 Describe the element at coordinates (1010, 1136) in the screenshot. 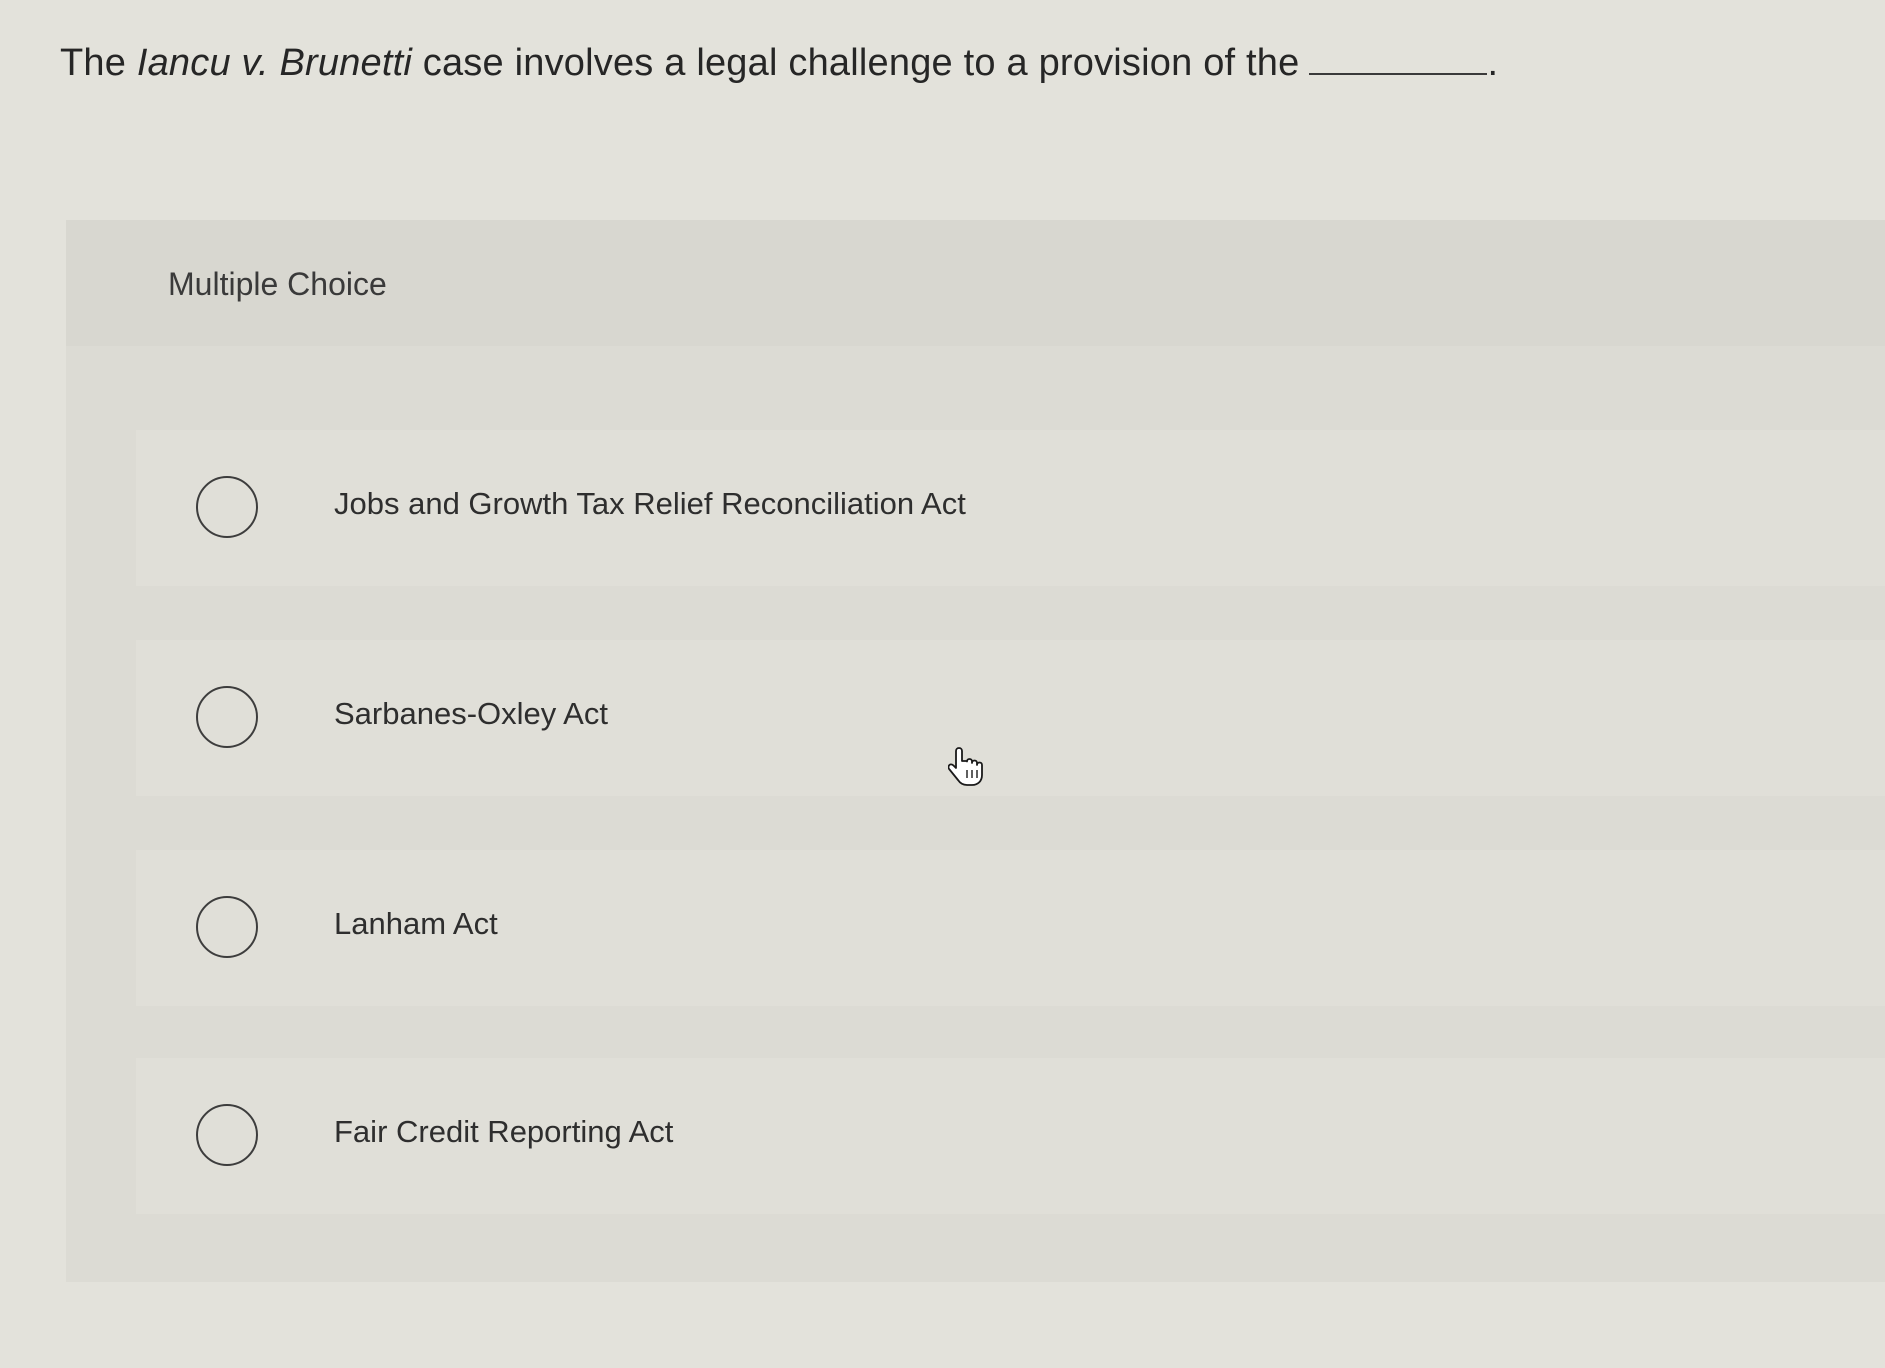

I see `option-fair-credit-reporting-act: Fair Credit Reporting Act` at that location.